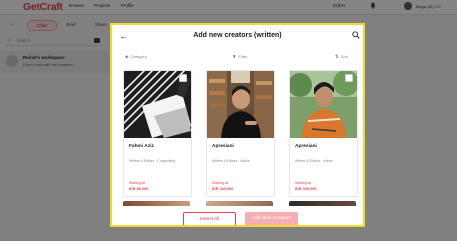  I want to click on tag-icon: ◈, so click(127, 56).